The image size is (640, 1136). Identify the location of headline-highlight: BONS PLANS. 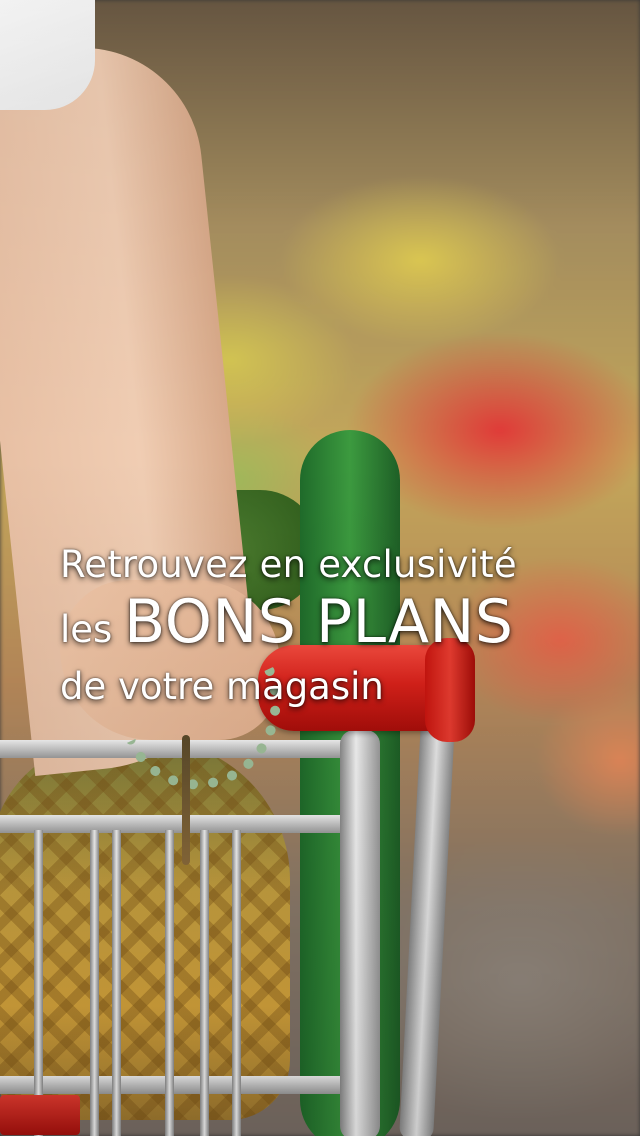
(319, 622).